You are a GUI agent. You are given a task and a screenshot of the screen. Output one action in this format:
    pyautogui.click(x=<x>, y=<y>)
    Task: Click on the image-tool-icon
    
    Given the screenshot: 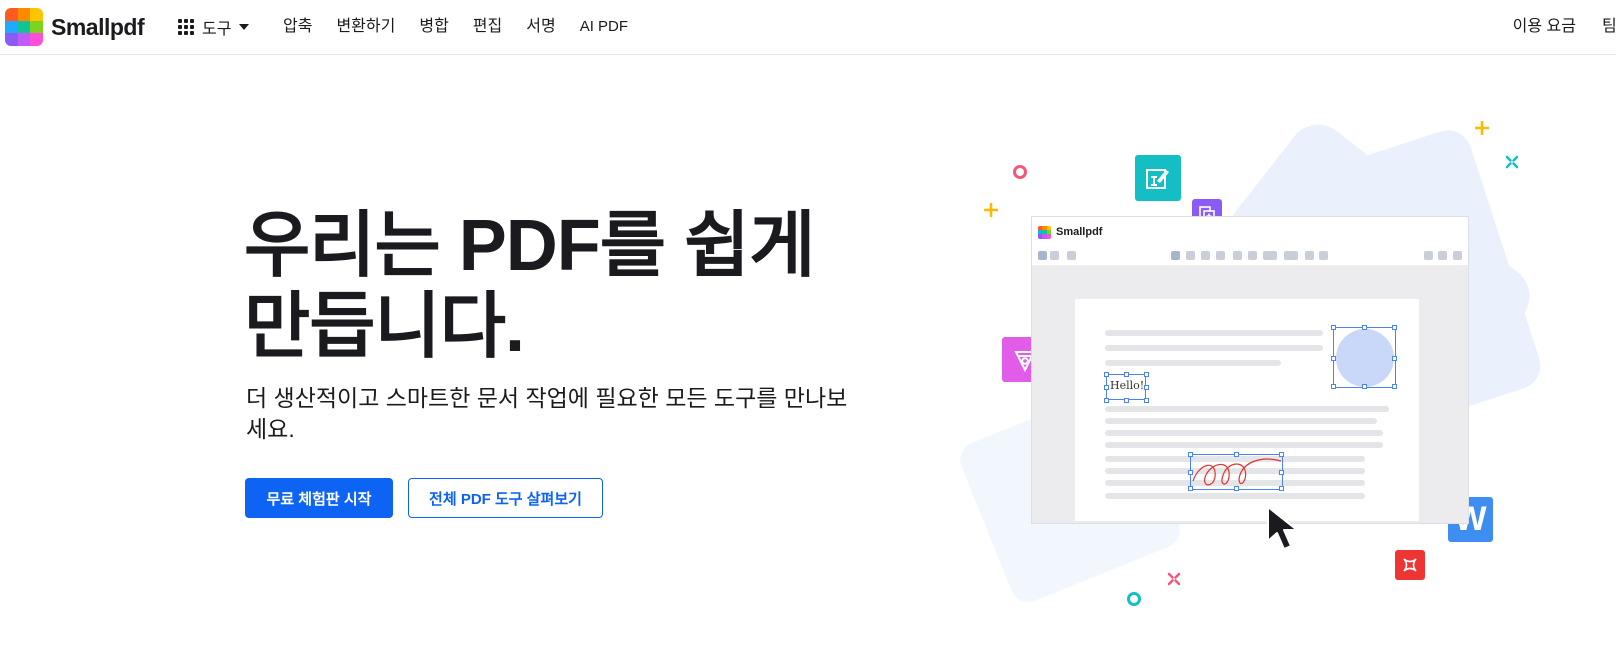 What is the action you would take?
    pyautogui.click(x=1309, y=255)
    